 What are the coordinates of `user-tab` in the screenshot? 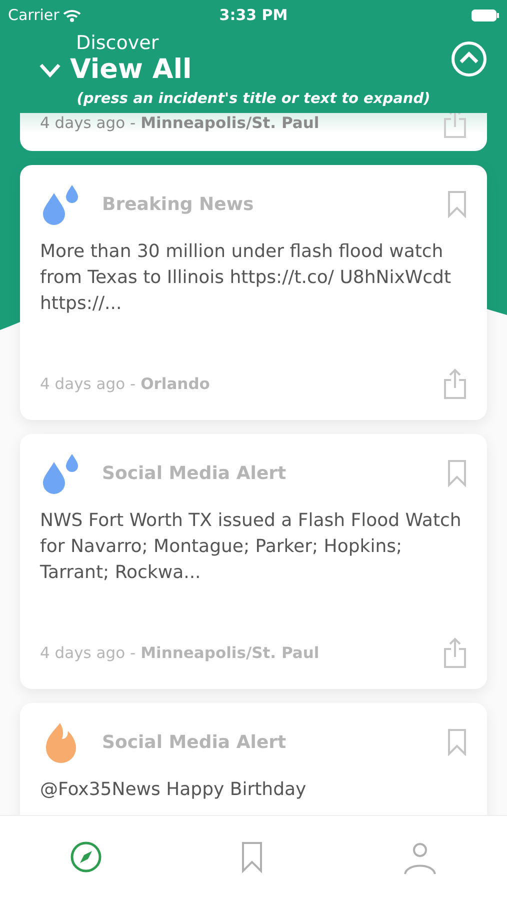 It's located at (420, 858).